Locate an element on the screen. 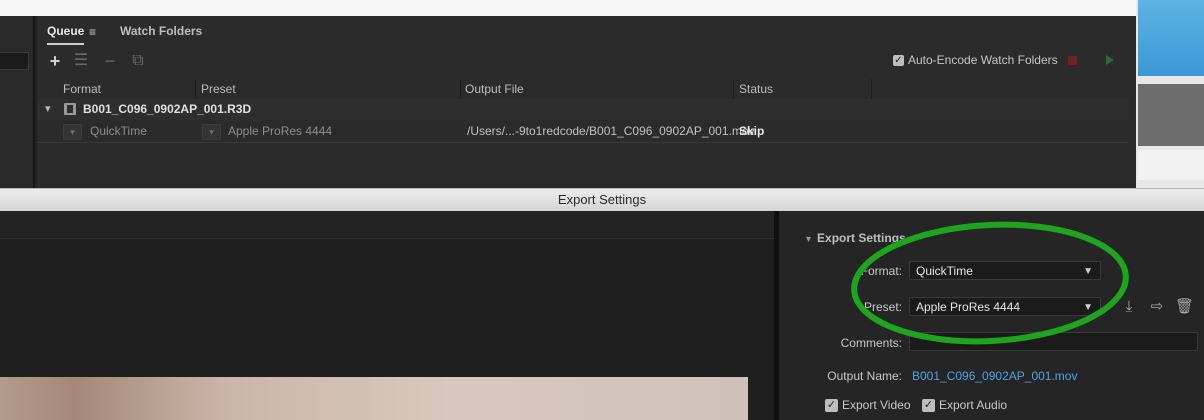 This screenshot has width=1204, height=420. save-preset-icon: ⤓ is located at coordinates (1129, 307).